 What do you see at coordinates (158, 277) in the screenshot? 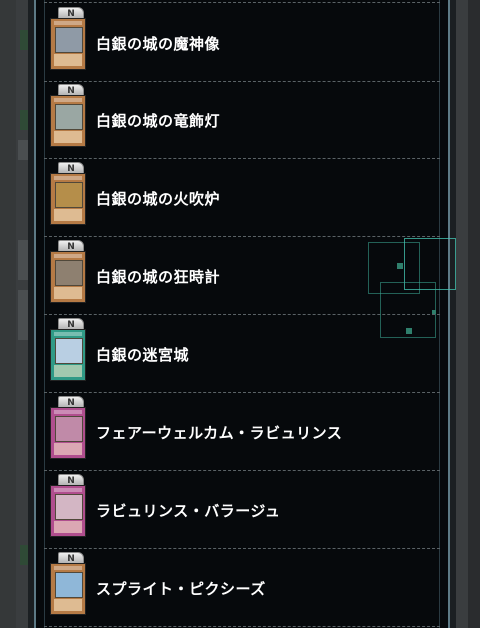
I see `card-name: 白銀の城の狂時計` at bounding box center [158, 277].